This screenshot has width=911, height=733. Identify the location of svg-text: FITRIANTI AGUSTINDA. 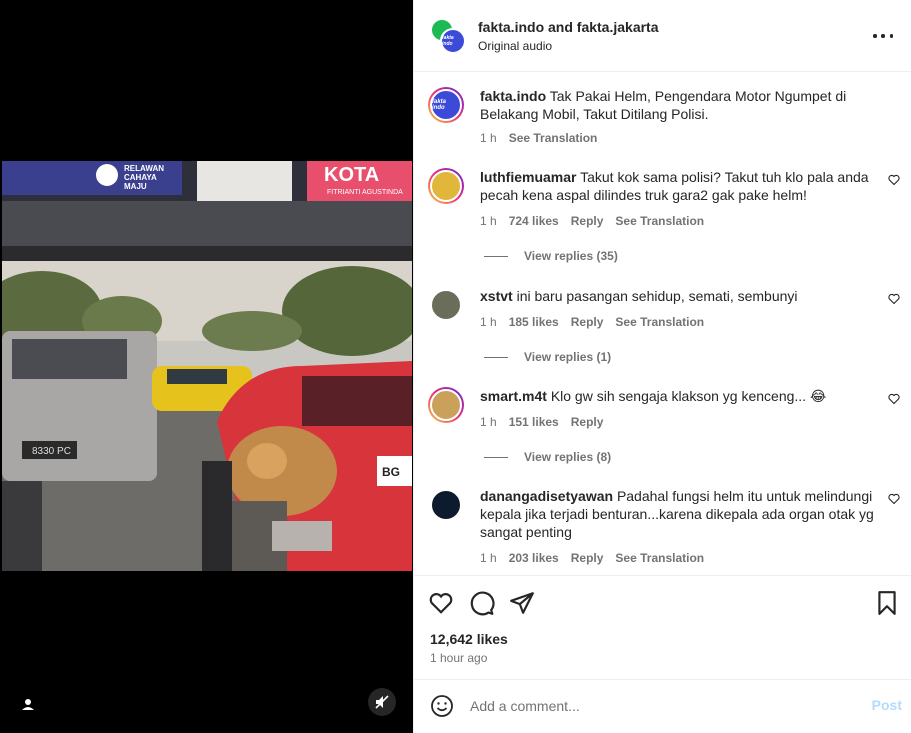
(365, 192).